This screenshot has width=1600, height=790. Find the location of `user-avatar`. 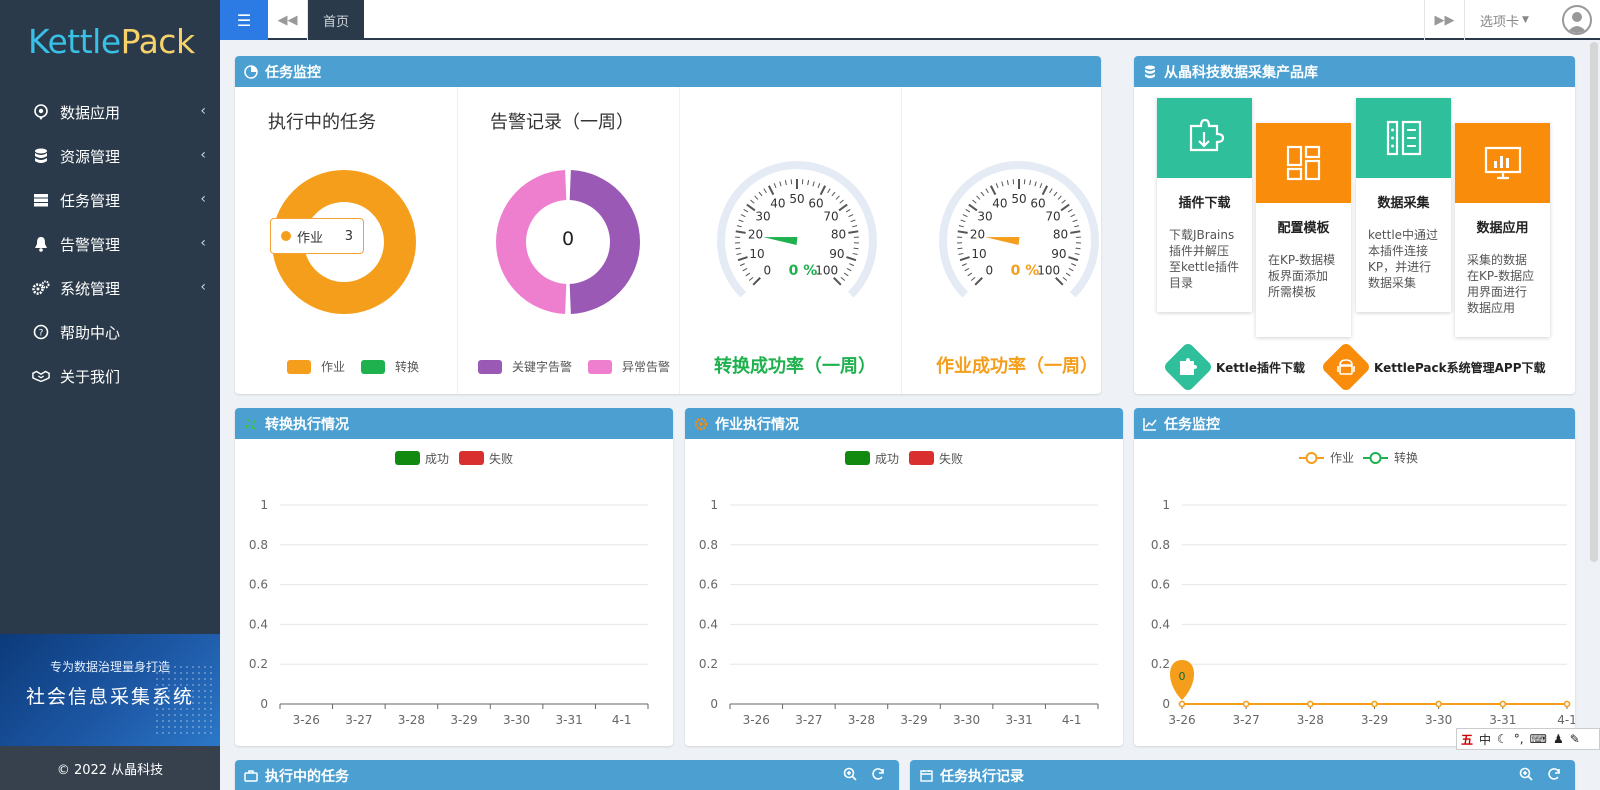

user-avatar is located at coordinates (1577, 20).